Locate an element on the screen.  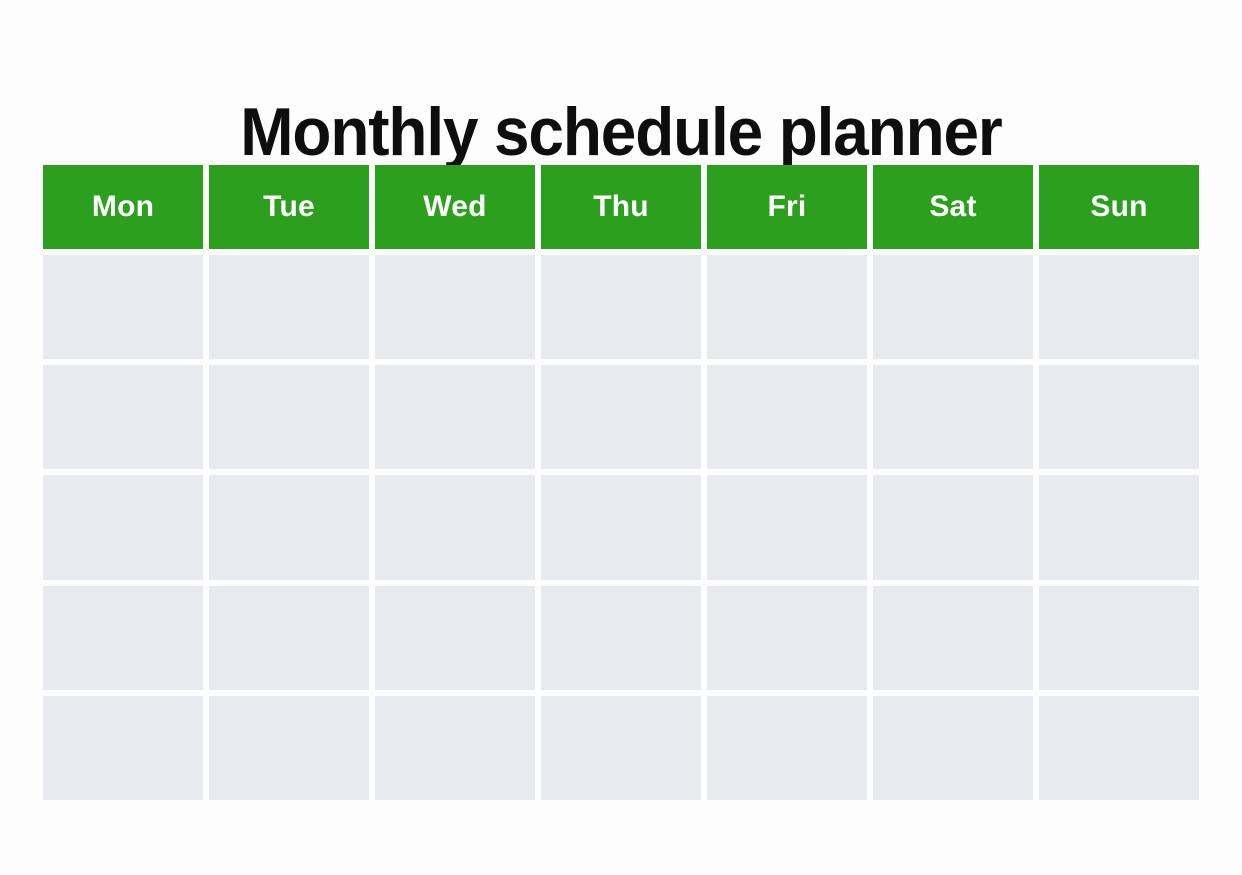
weekday-header-label: Tue is located at coordinates (289, 206).